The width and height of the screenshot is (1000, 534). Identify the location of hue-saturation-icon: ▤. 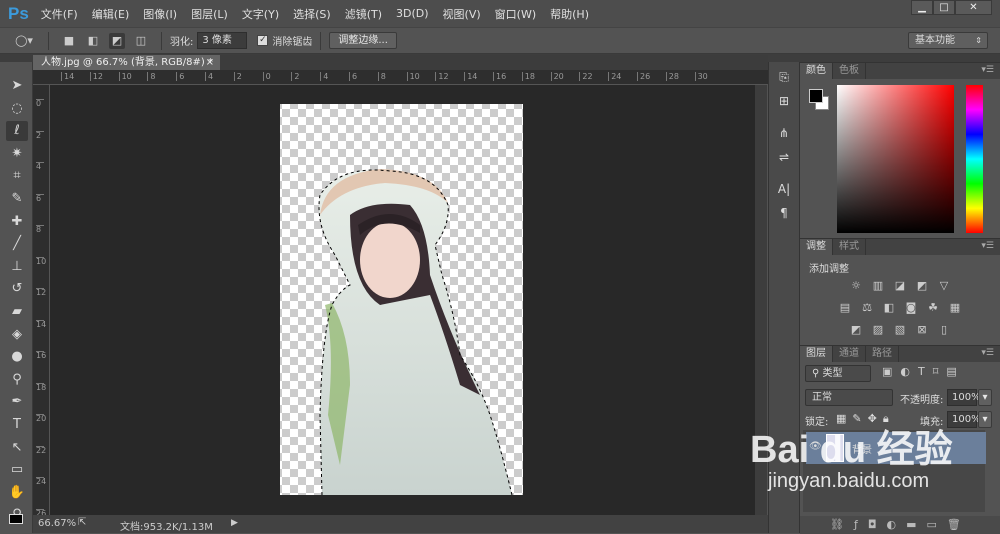
(845, 308).